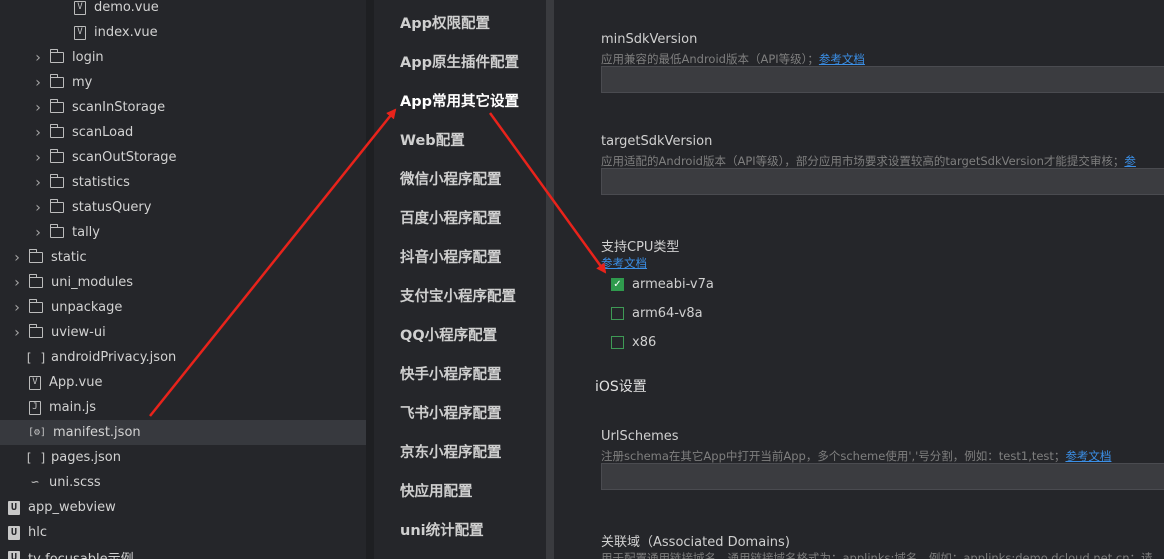 The width and height of the screenshot is (1164, 559). I want to click on nav-item: 微信小程序配置, so click(451, 178).